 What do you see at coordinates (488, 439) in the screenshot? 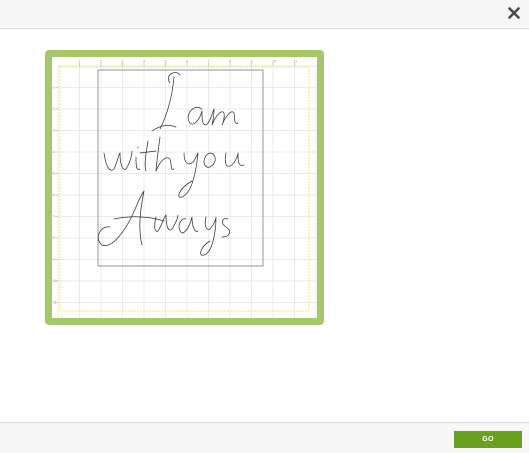
I see `go-button: GO` at bounding box center [488, 439].